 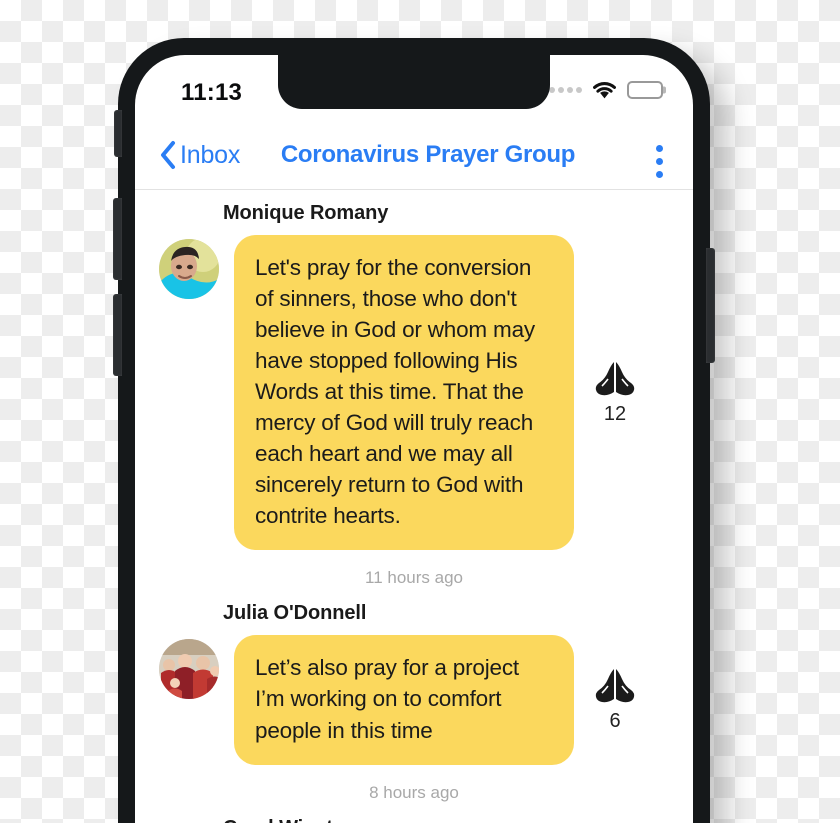 I want to click on signal-dots-icon, so click(x=565, y=90).